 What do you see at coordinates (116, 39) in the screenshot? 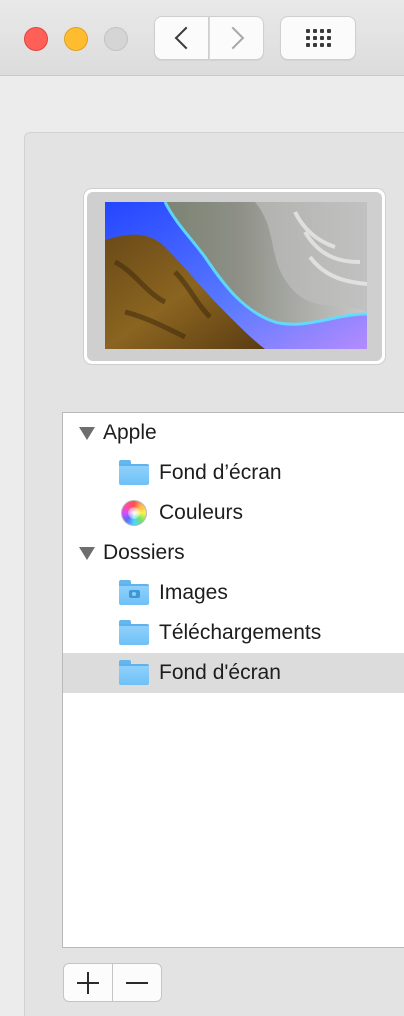
I see `zoom-button` at bounding box center [116, 39].